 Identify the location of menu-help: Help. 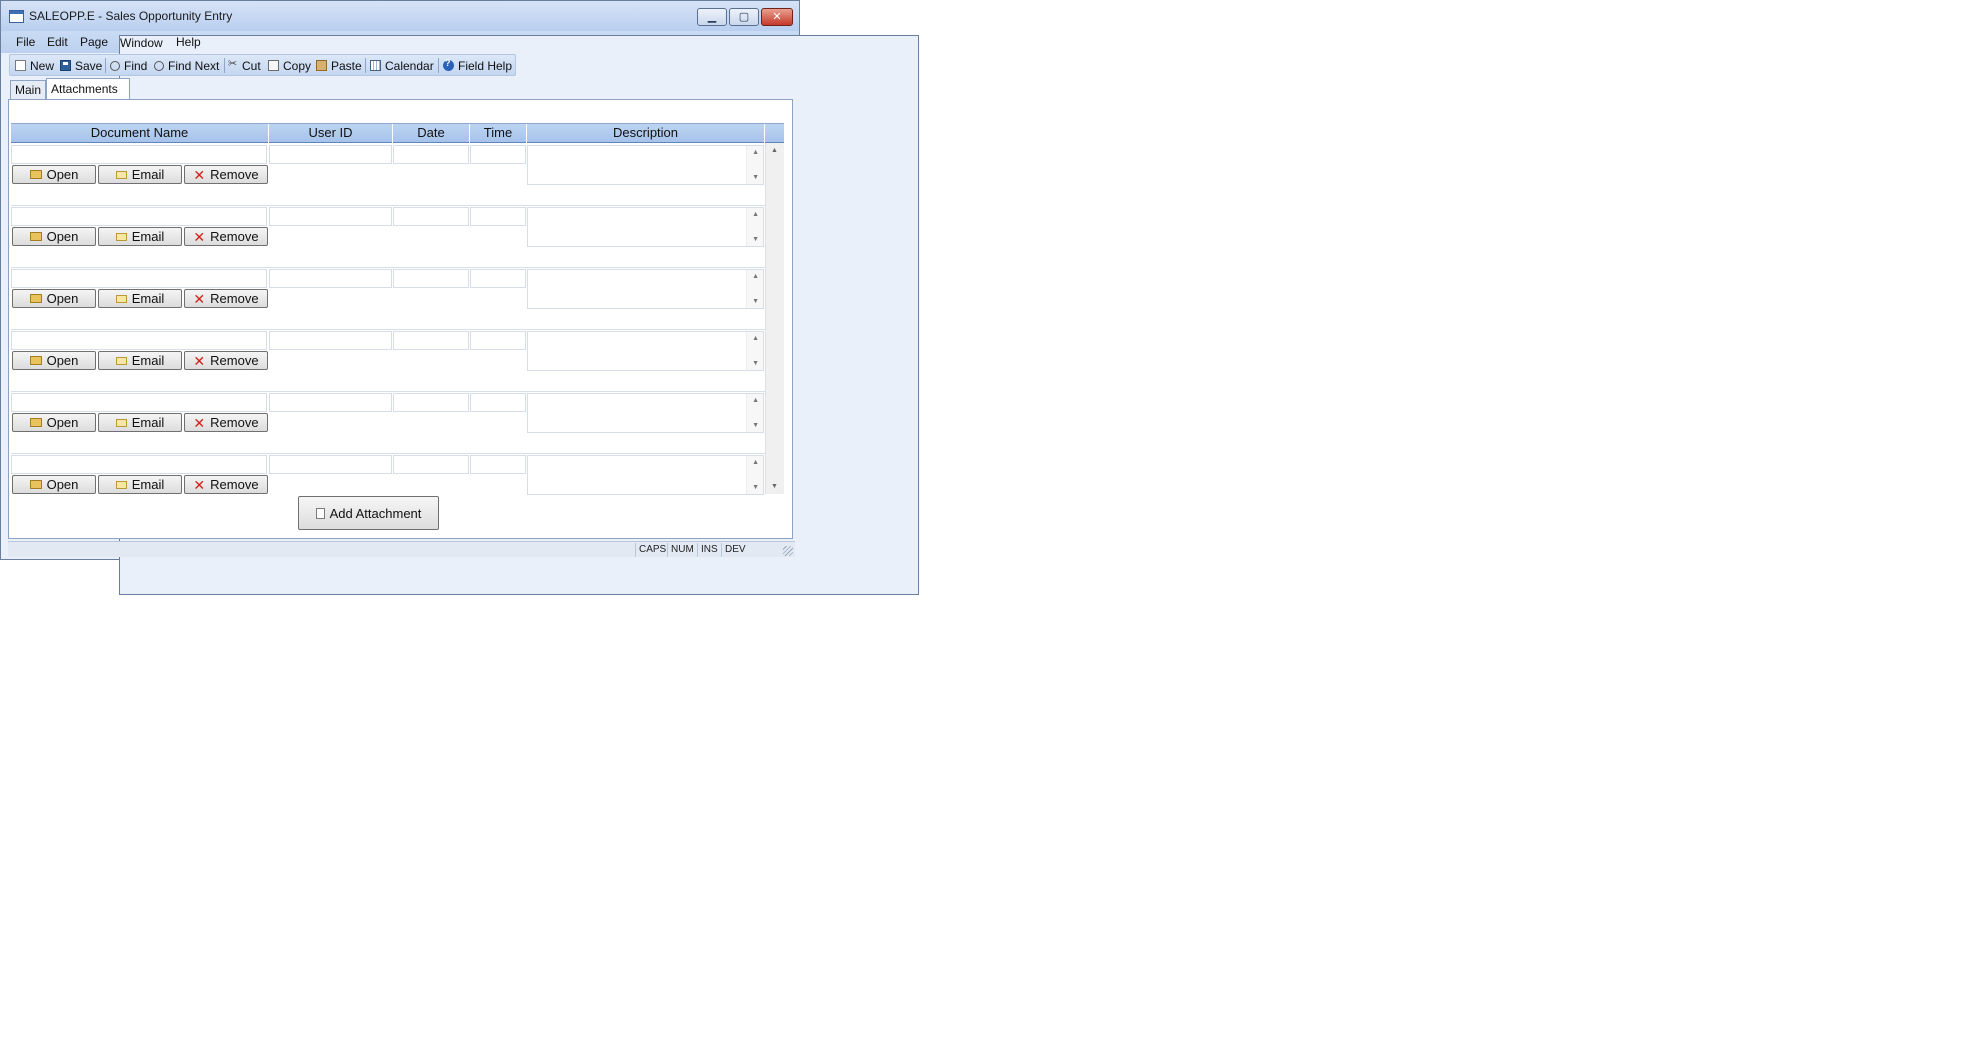
(188, 42).